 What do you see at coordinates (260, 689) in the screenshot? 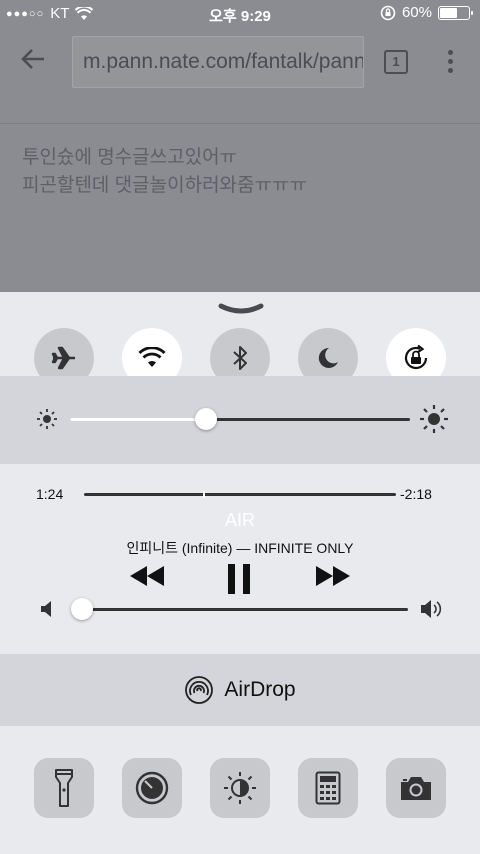
I see `airdrop-label: AirDrop` at bounding box center [260, 689].